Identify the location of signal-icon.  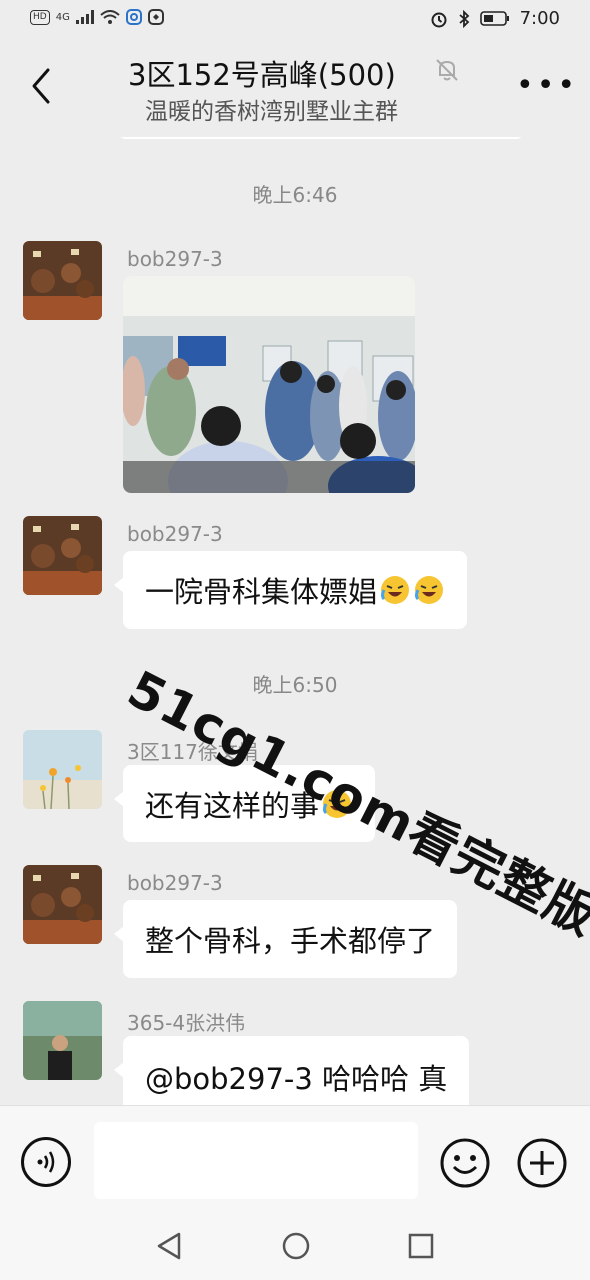
(84, 17).